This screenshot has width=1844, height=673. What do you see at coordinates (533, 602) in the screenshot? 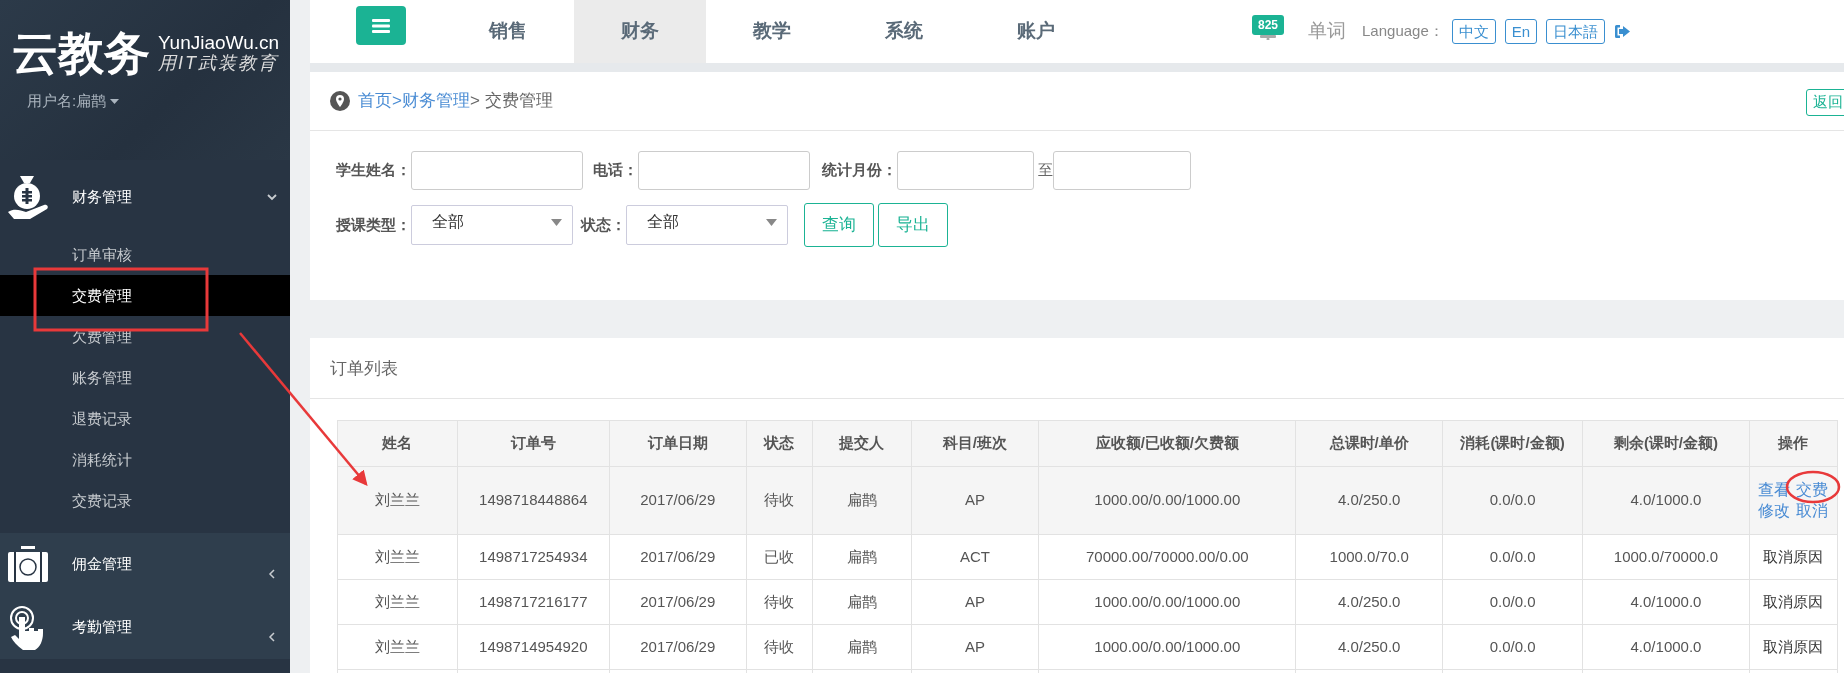
I see `table-cell: 1498717216177` at bounding box center [533, 602].